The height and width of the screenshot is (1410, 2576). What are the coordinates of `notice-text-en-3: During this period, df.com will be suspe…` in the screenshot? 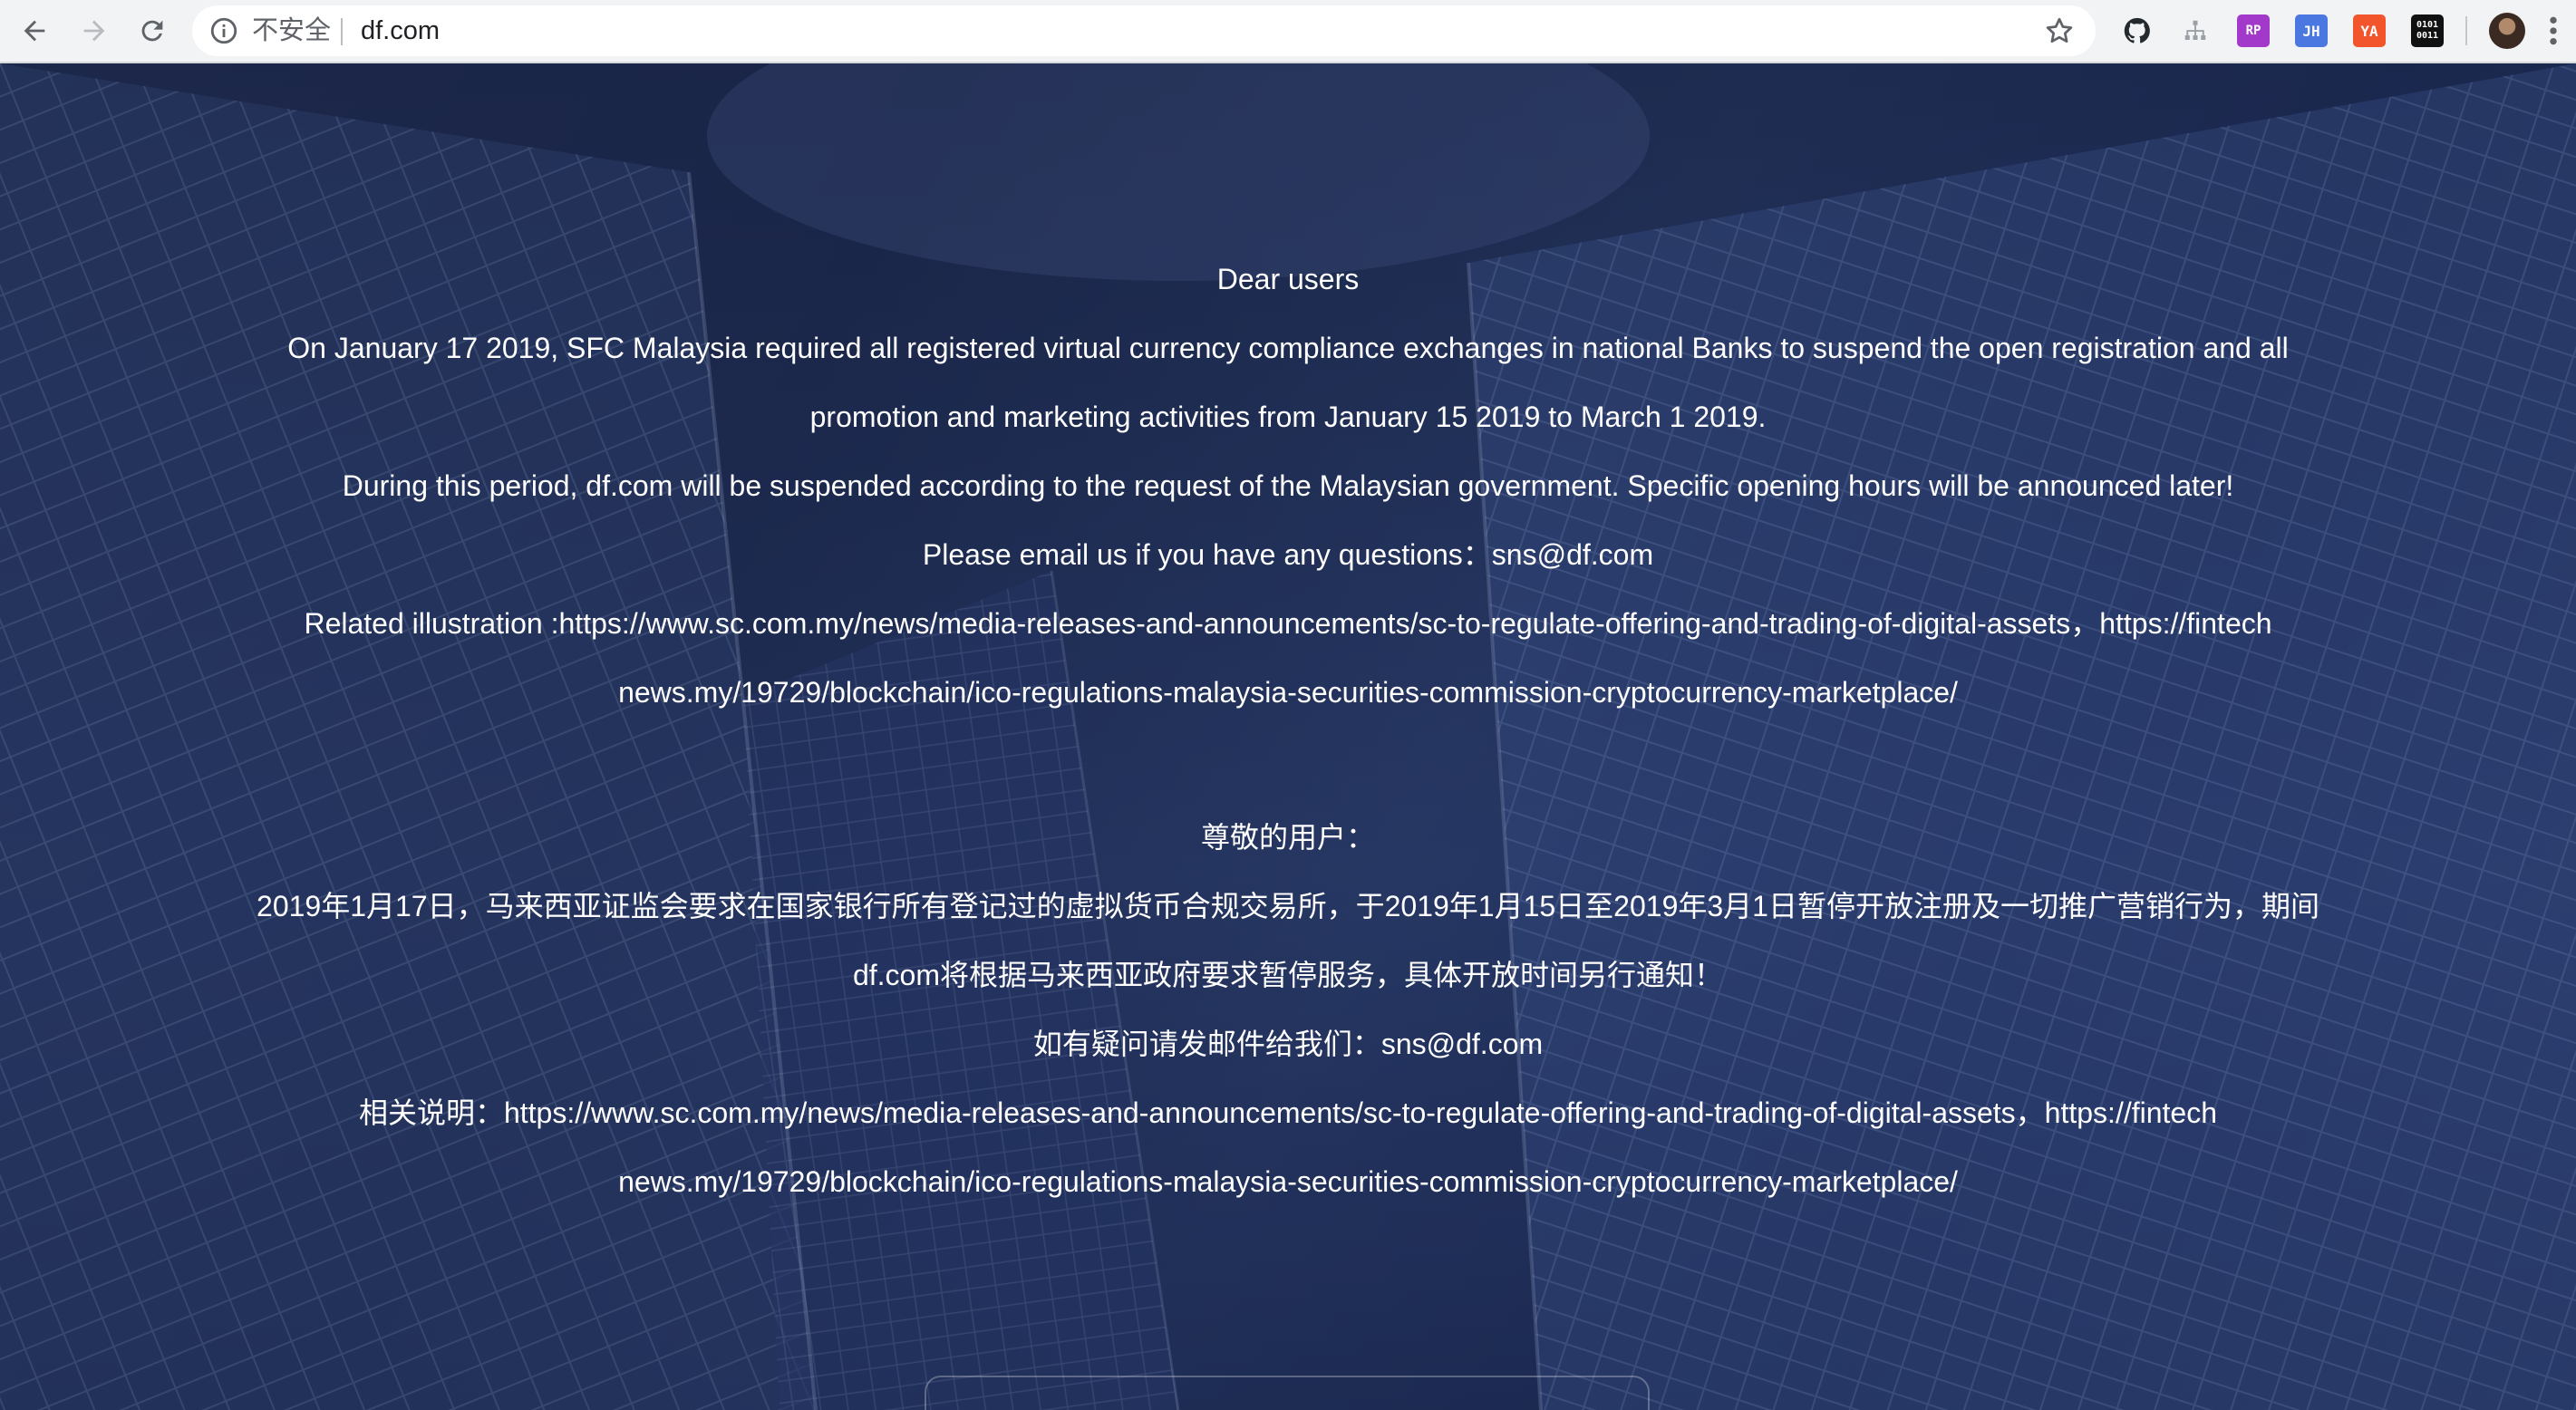 It's located at (1288, 485).